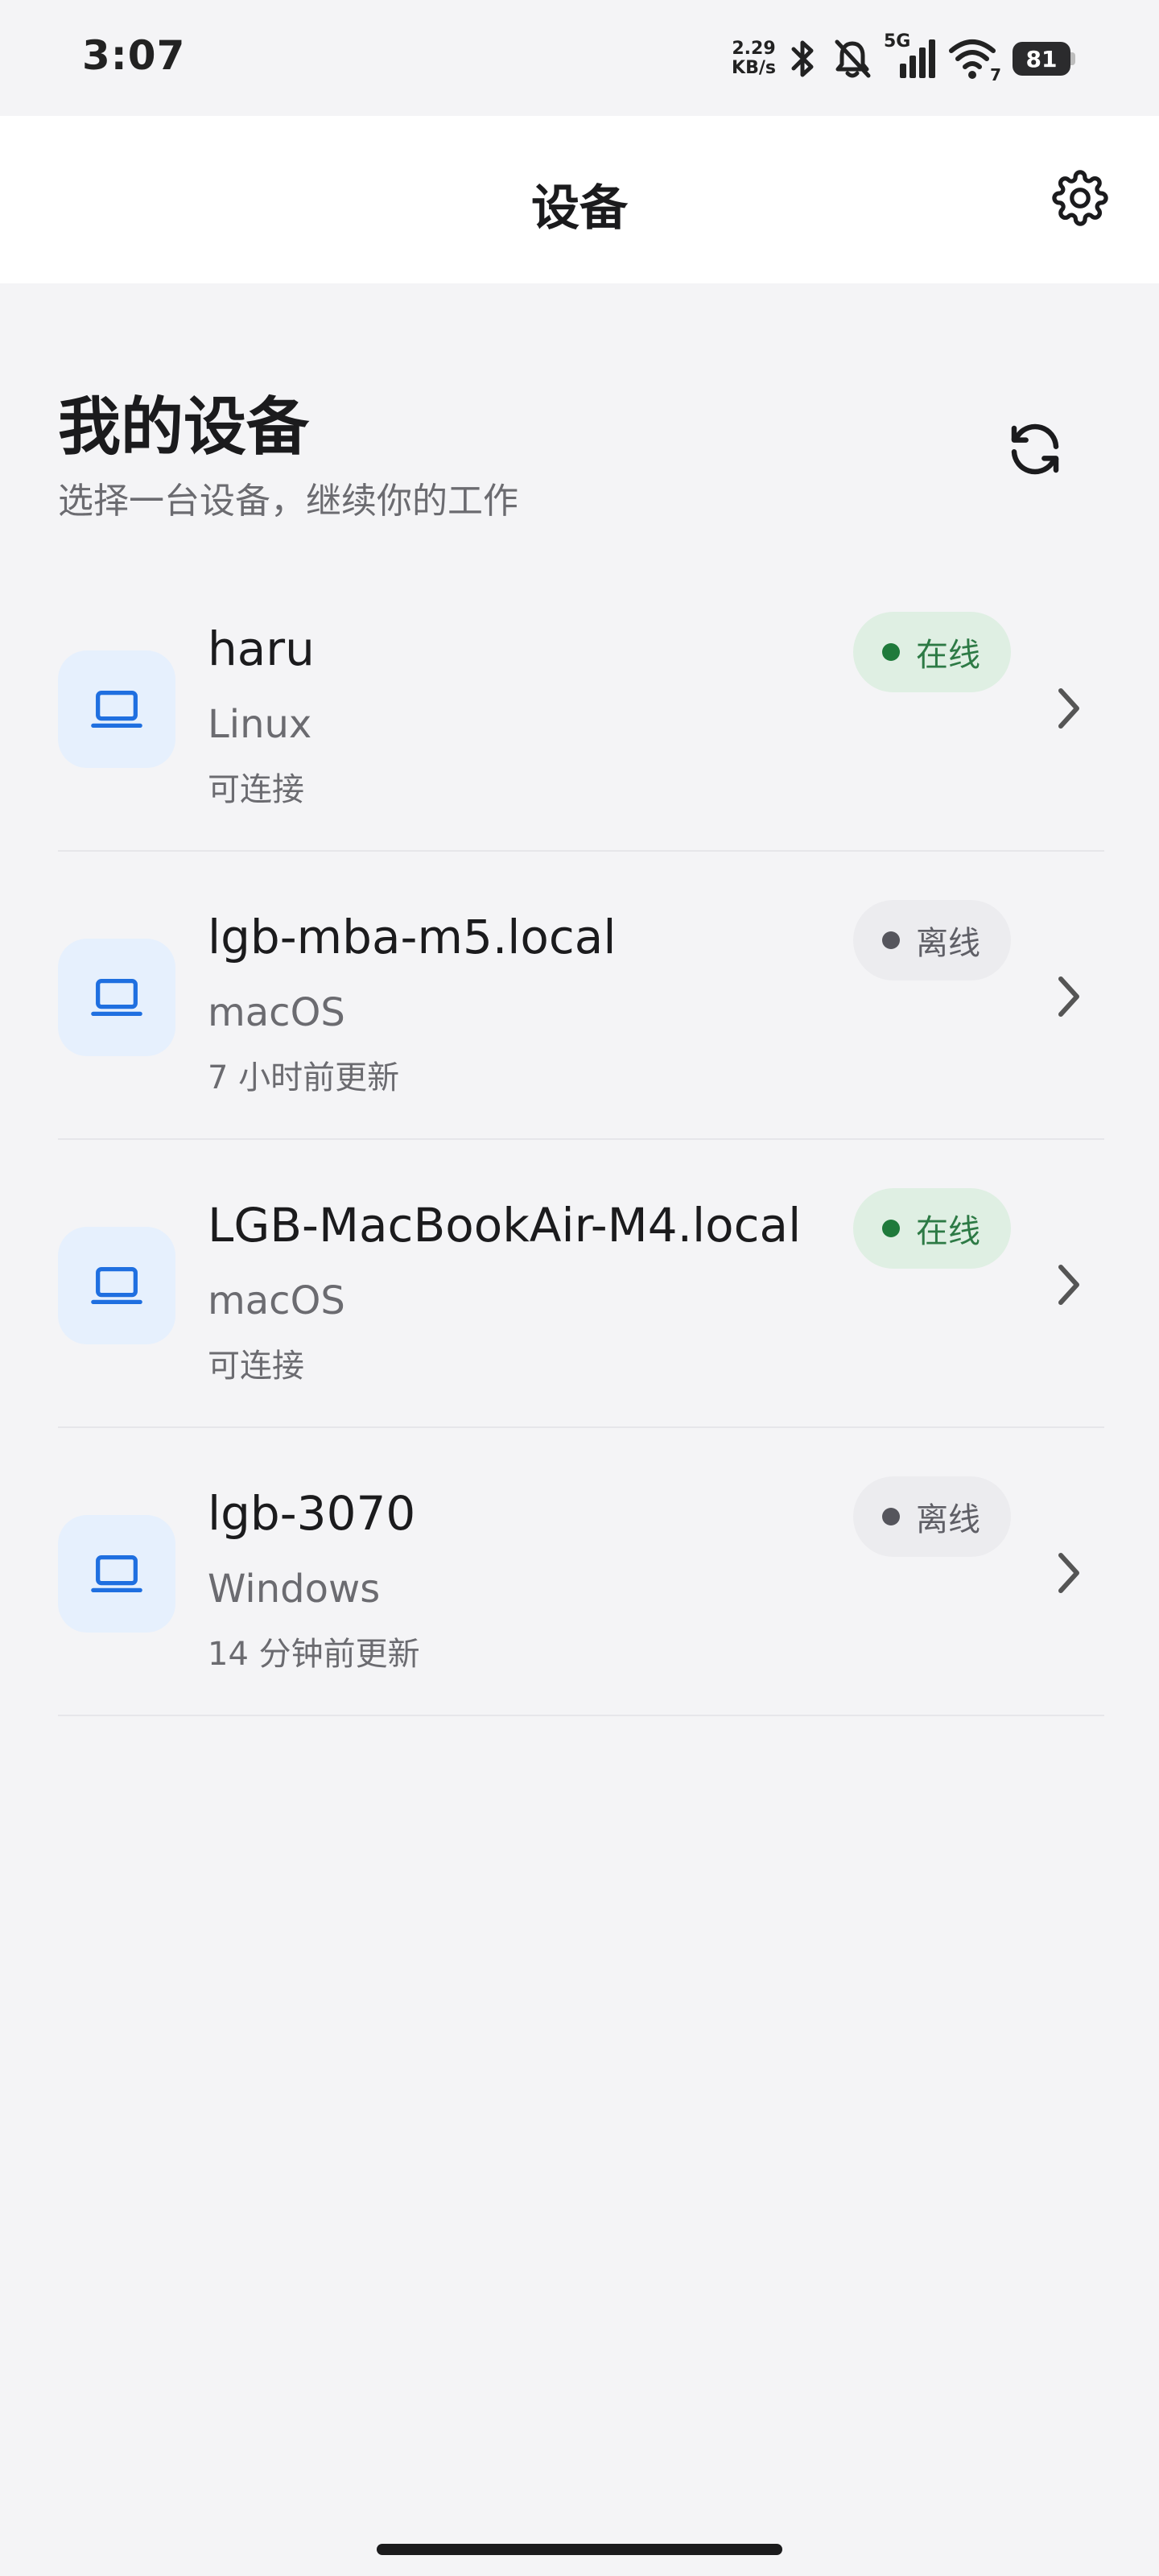  I want to click on device-os: Linux, so click(260, 724).